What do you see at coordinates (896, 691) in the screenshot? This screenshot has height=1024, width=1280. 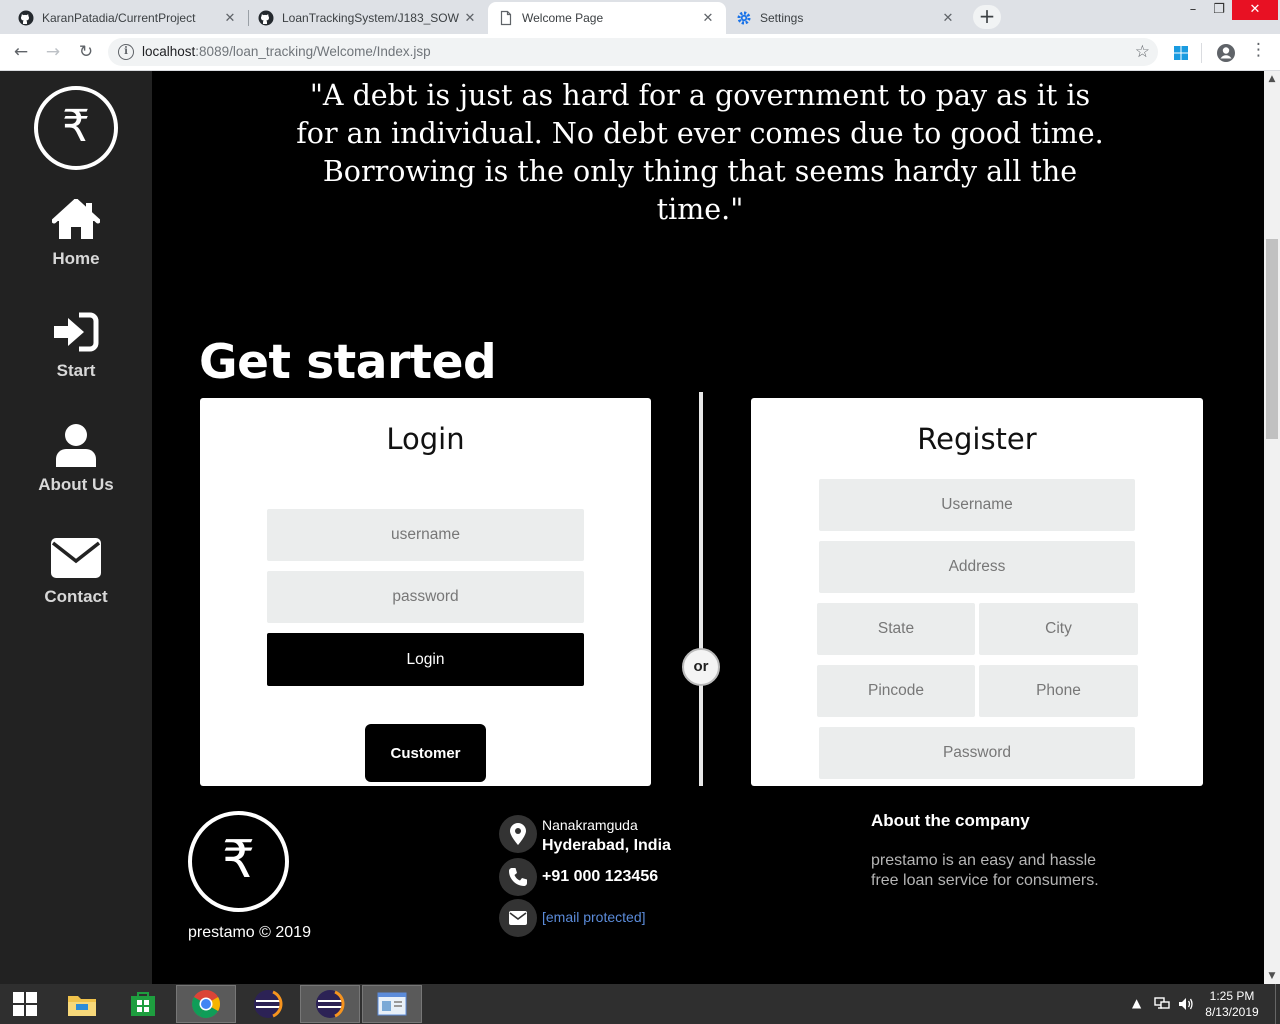 I see `register-pincode-input` at bounding box center [896, 691].